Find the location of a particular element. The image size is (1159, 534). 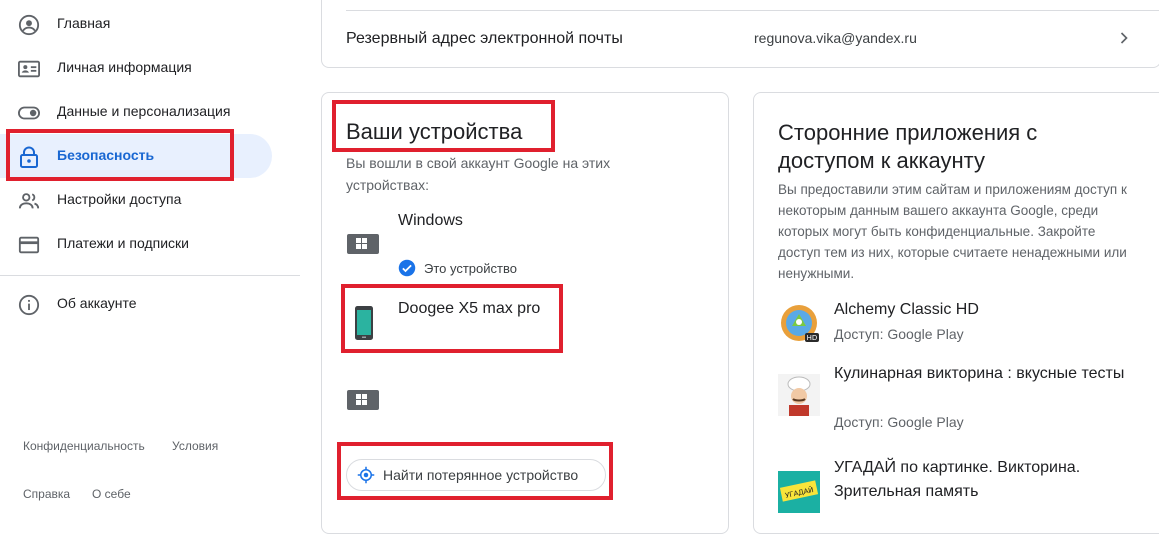

id-card-icon is located at coordinates (29, 69).